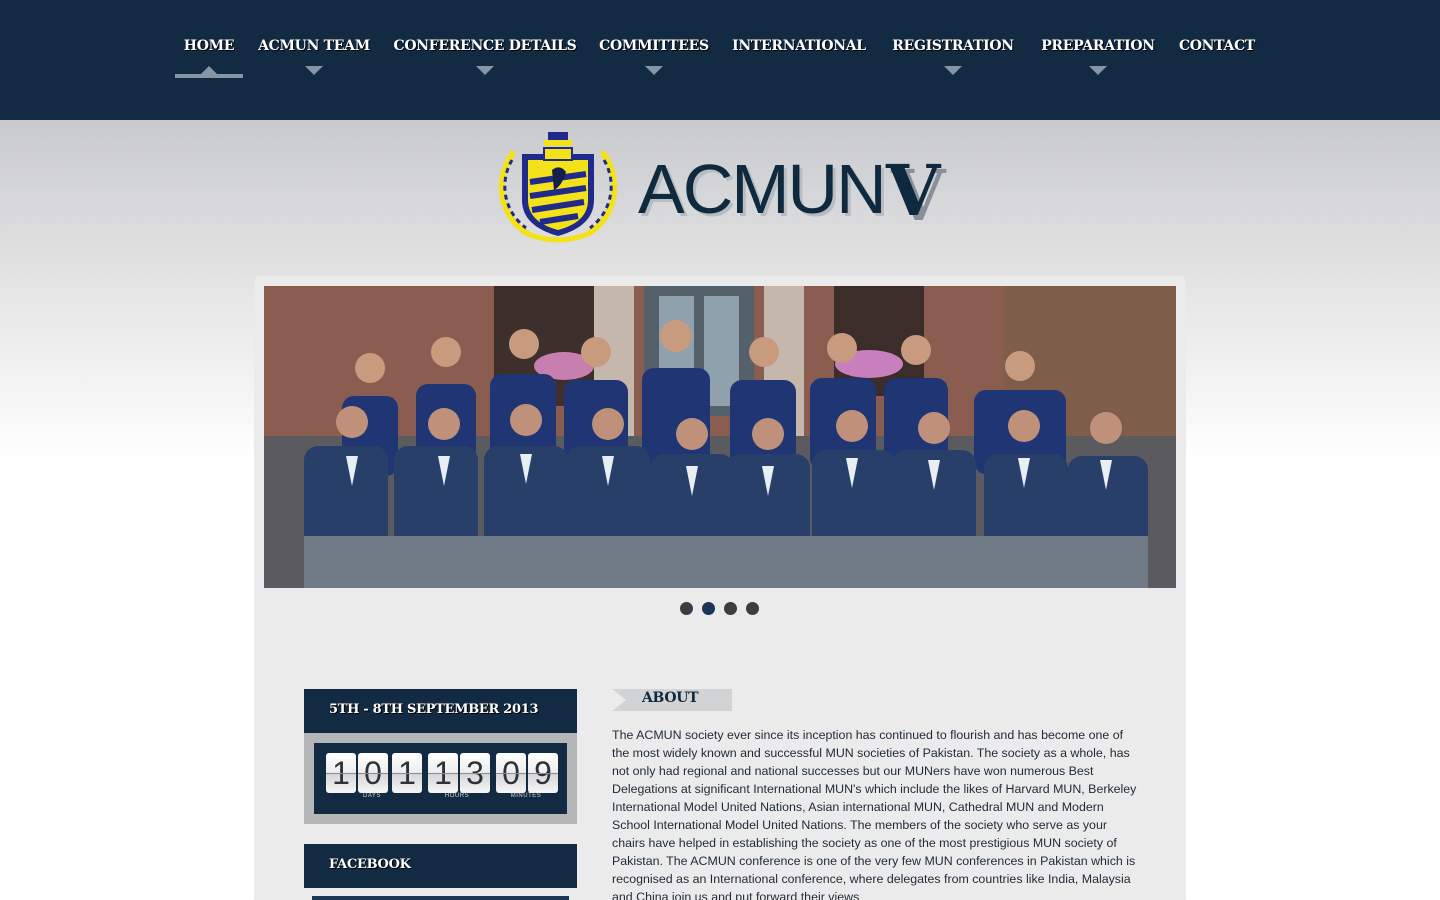 The width and height of the screenshot is (1440, 900). What do you see at coordinates (1217, 46) in the screenshot?
I see `nav-item-label: CONTACT` at bounding box center [1217, 46].